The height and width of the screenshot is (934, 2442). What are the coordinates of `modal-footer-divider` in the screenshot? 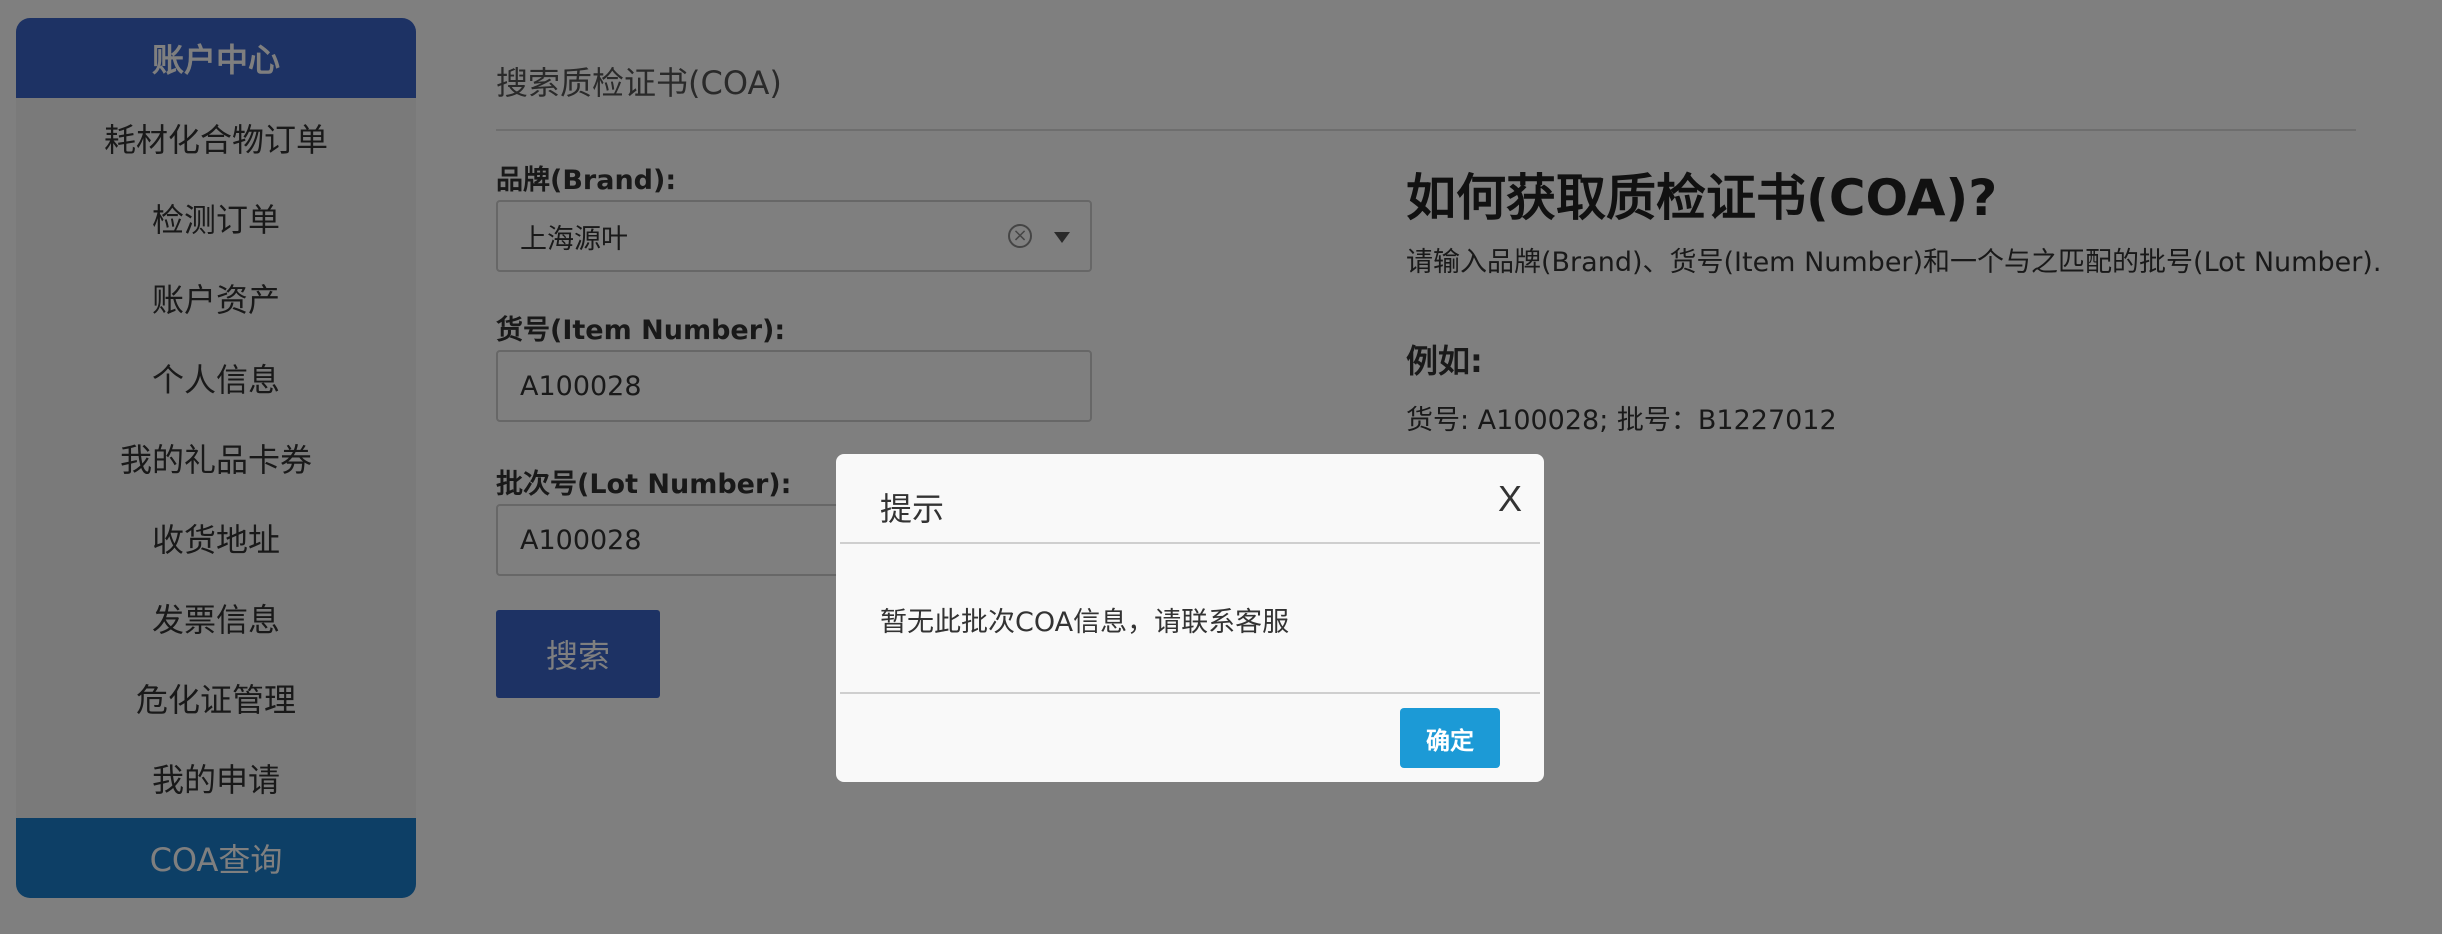 It's located at (1190, 693).